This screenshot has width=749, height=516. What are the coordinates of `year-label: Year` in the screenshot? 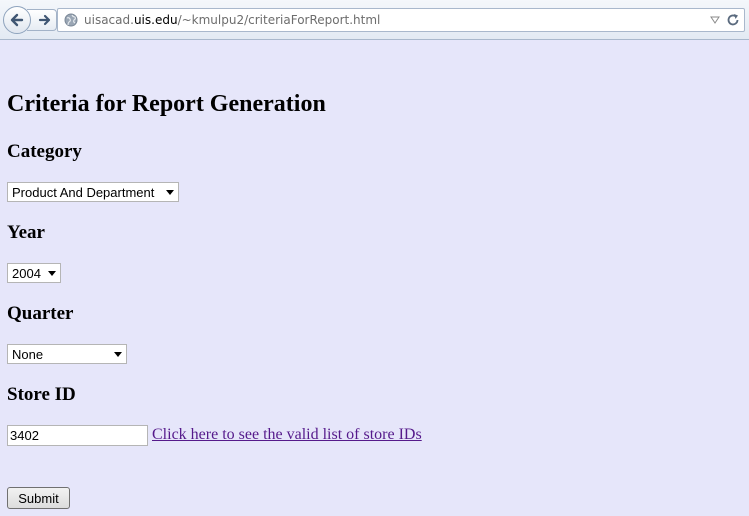 It's located at (26, 232).